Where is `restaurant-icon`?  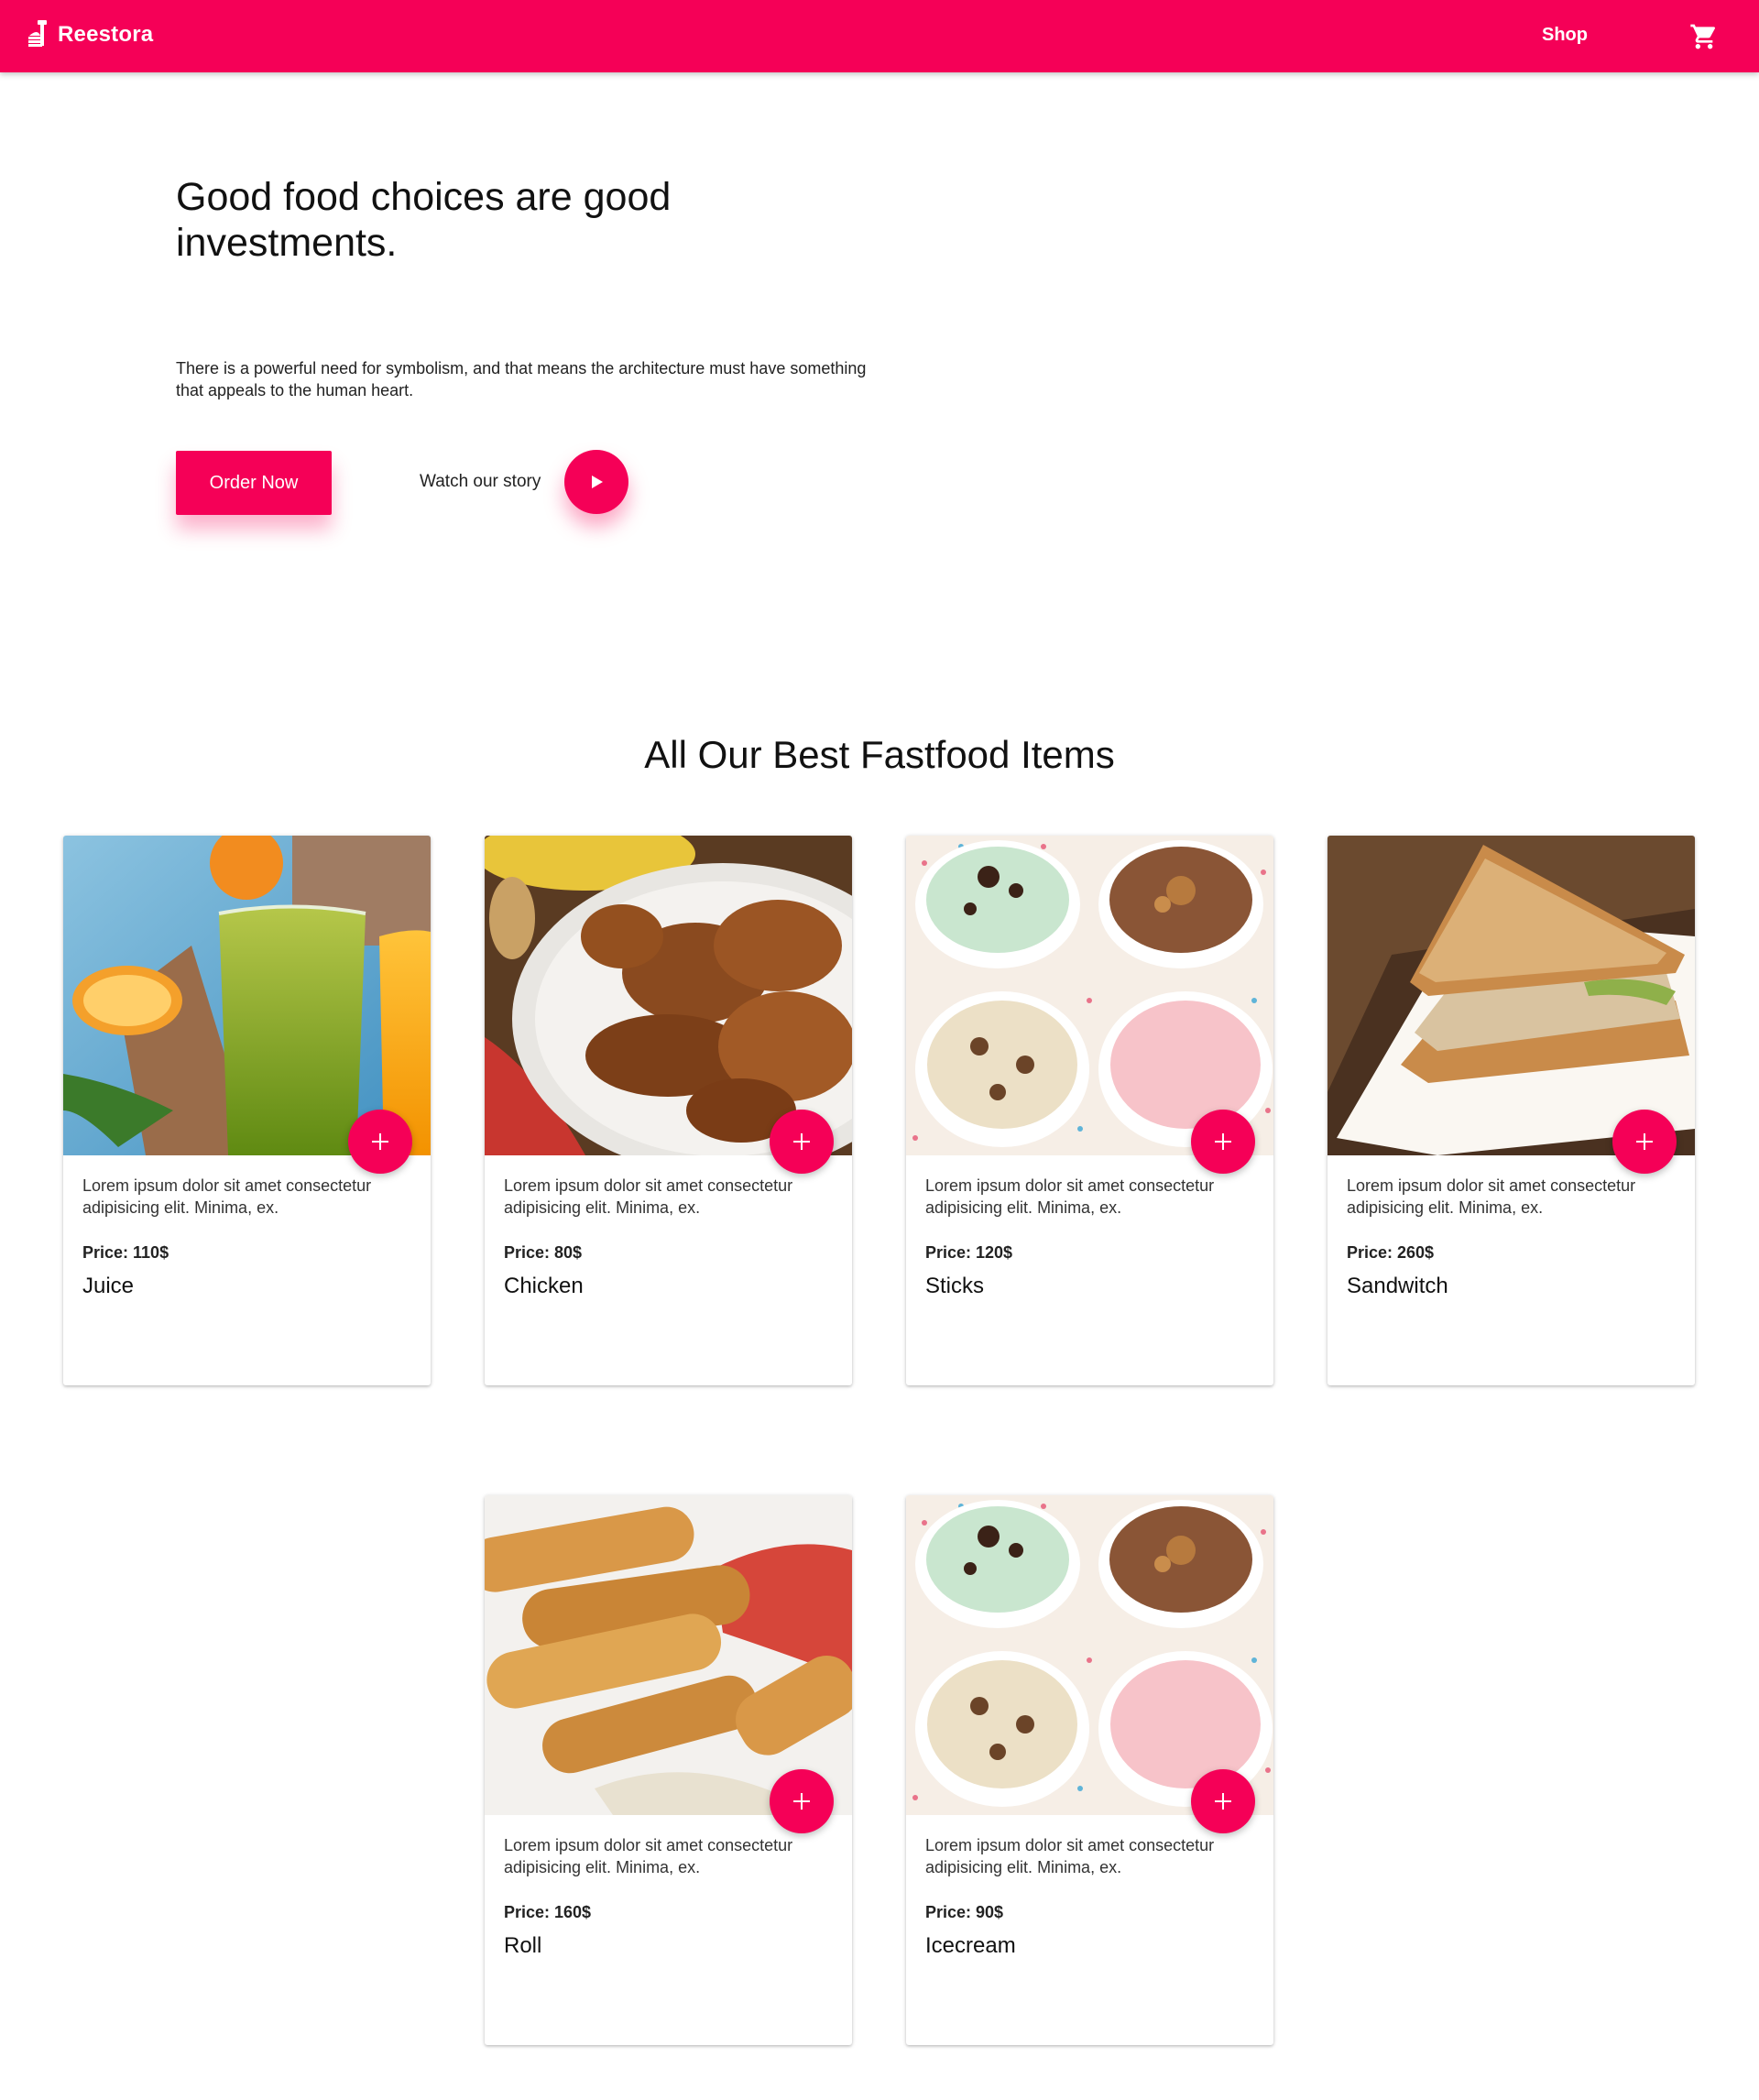
restaurant-icon is located at coordinates (37, 33).